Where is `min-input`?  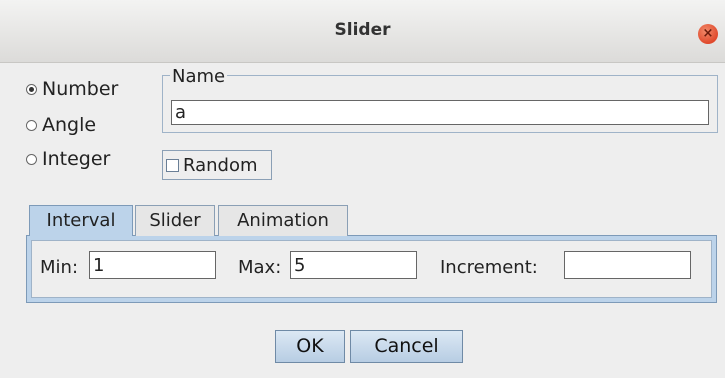 min-input is located at coordinates (152, 265).